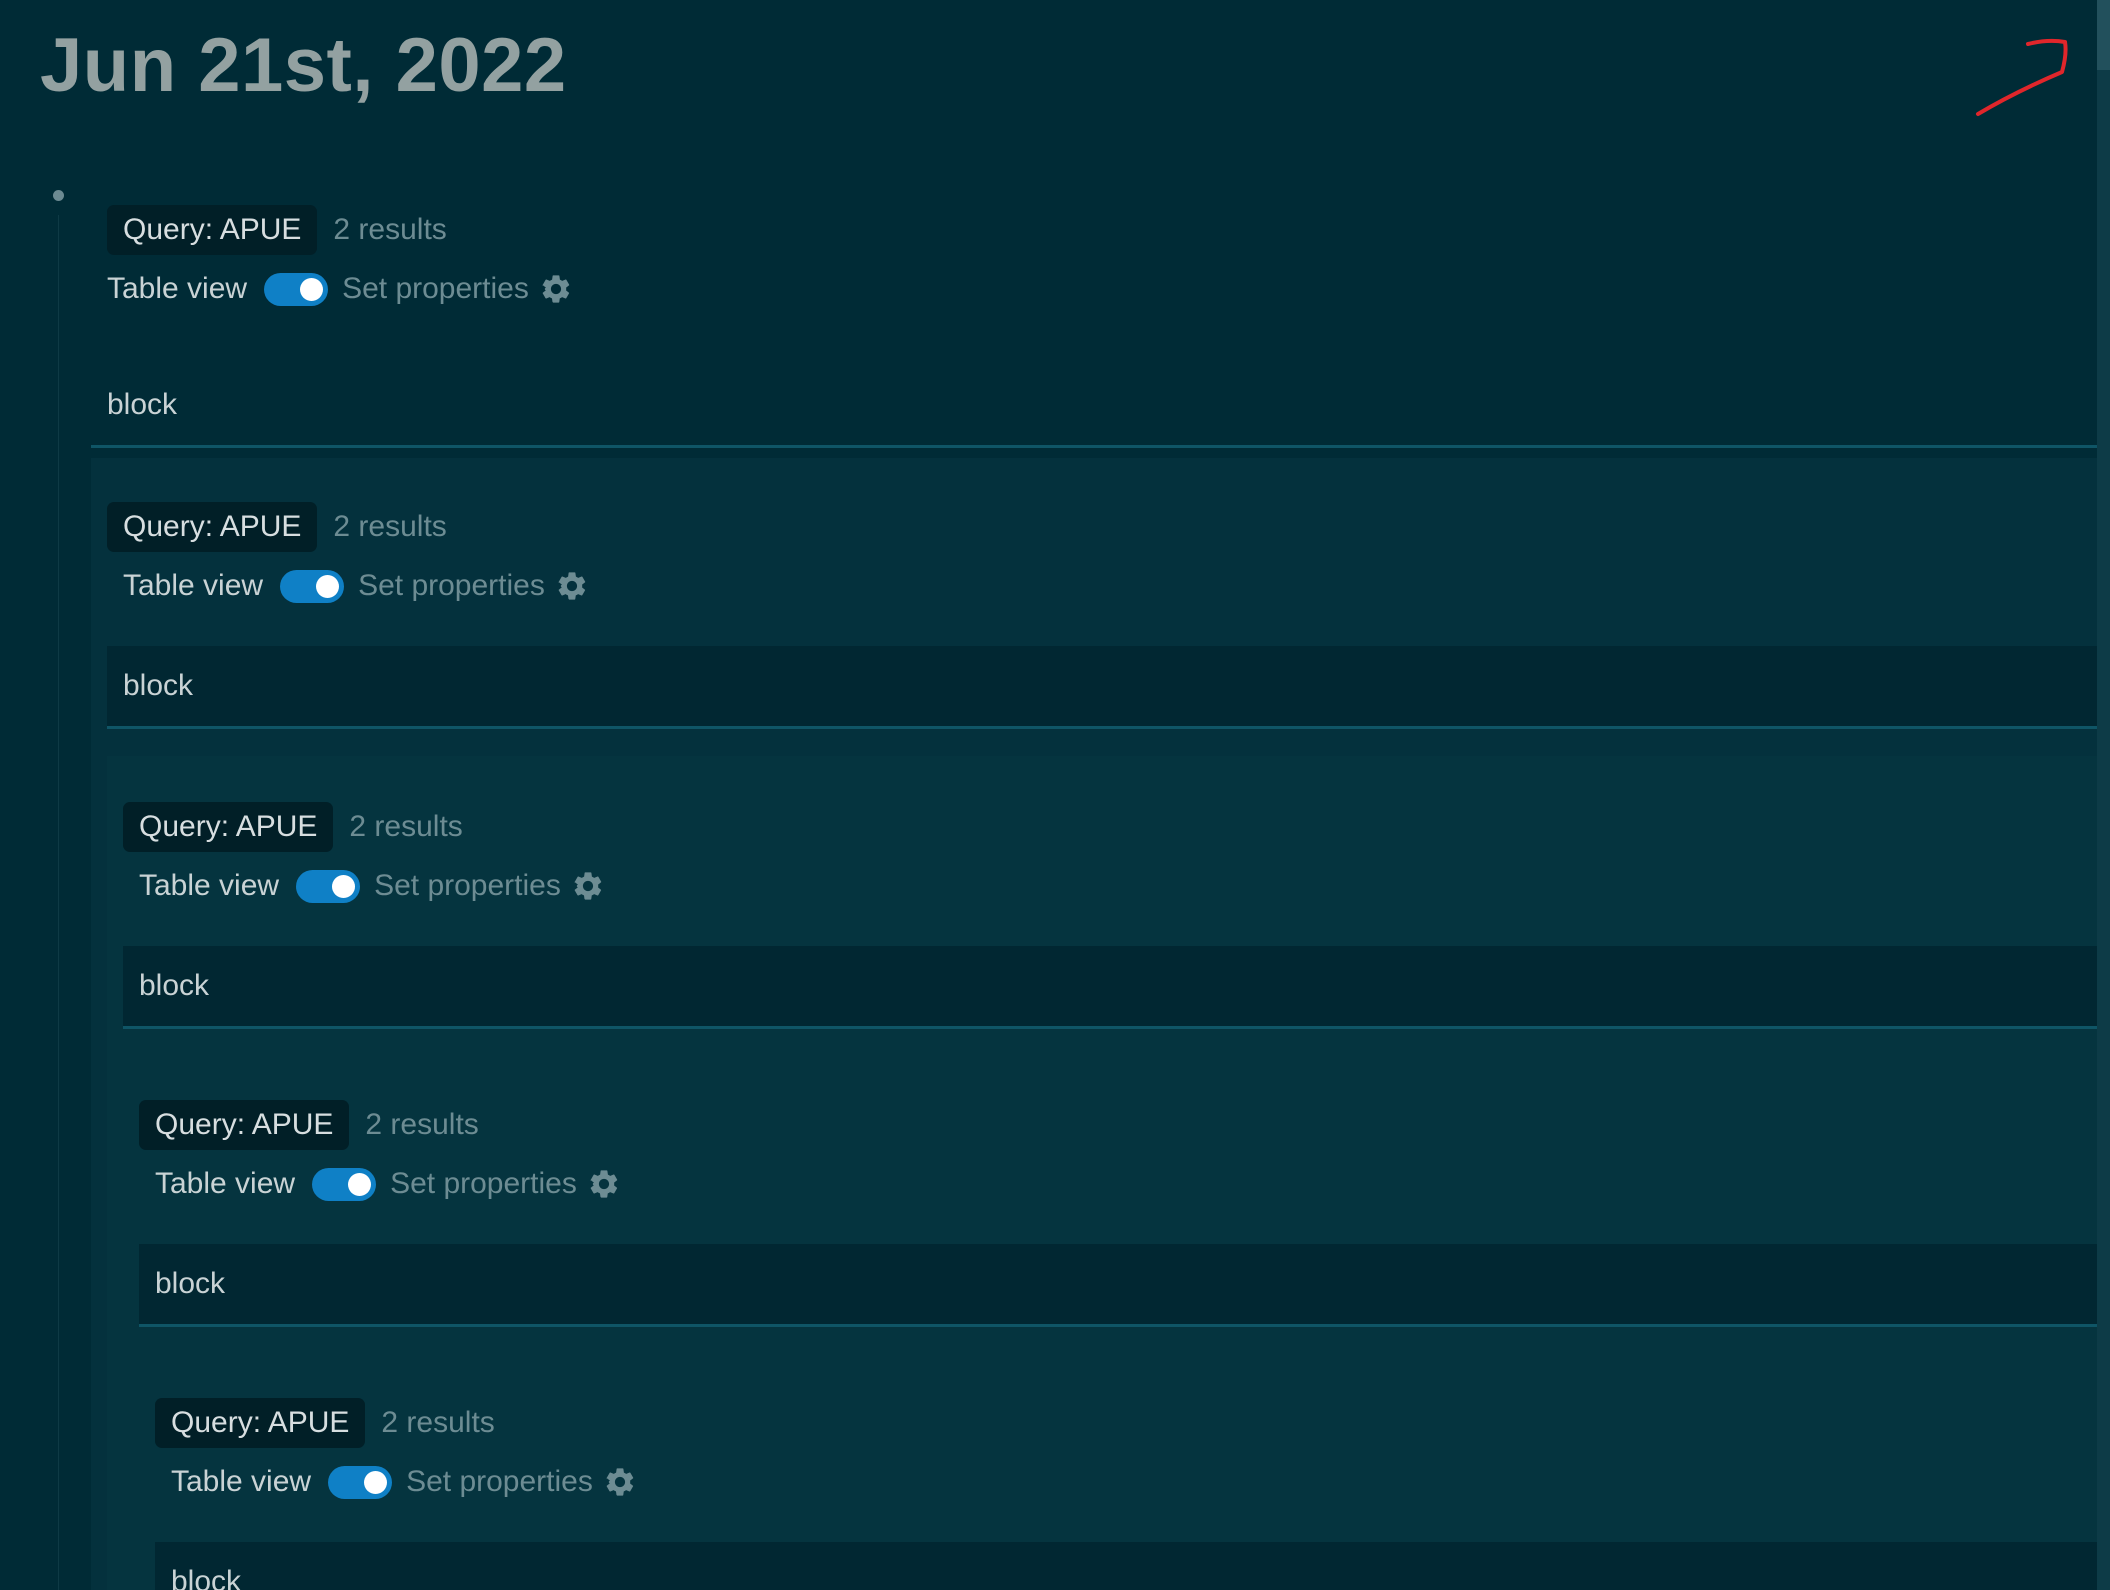 This screenshot has width=2110, height=1590. What do you see at coordinates (2103, 795) in the screenshot?
I see `scrollbar` at bounding box center [2103, 795].